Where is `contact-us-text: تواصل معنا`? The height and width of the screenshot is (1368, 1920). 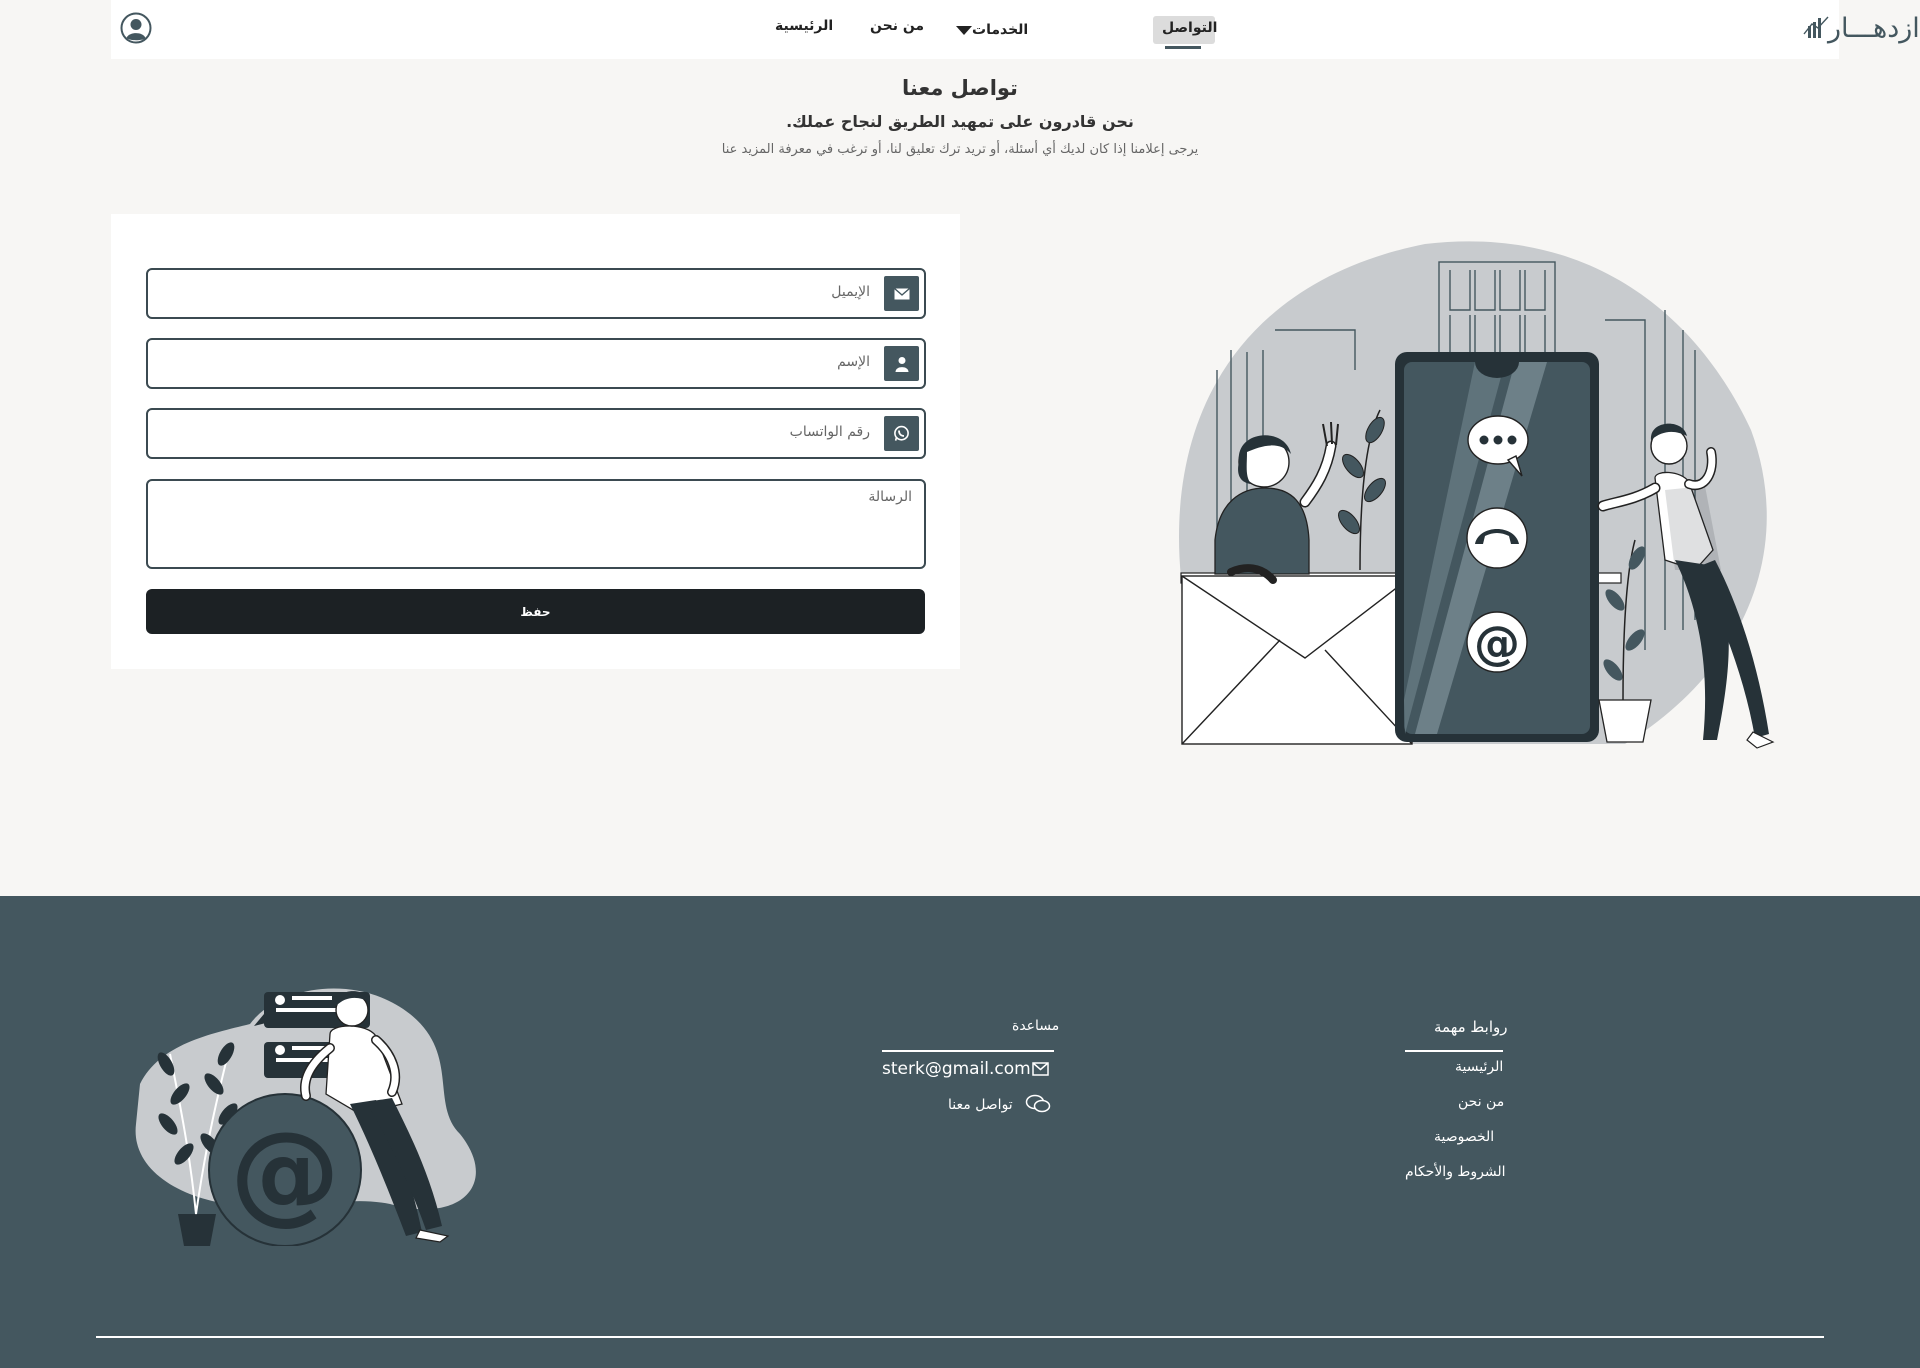
contact-us-text: تواصل معنا is located at coordinates (980, 1105).